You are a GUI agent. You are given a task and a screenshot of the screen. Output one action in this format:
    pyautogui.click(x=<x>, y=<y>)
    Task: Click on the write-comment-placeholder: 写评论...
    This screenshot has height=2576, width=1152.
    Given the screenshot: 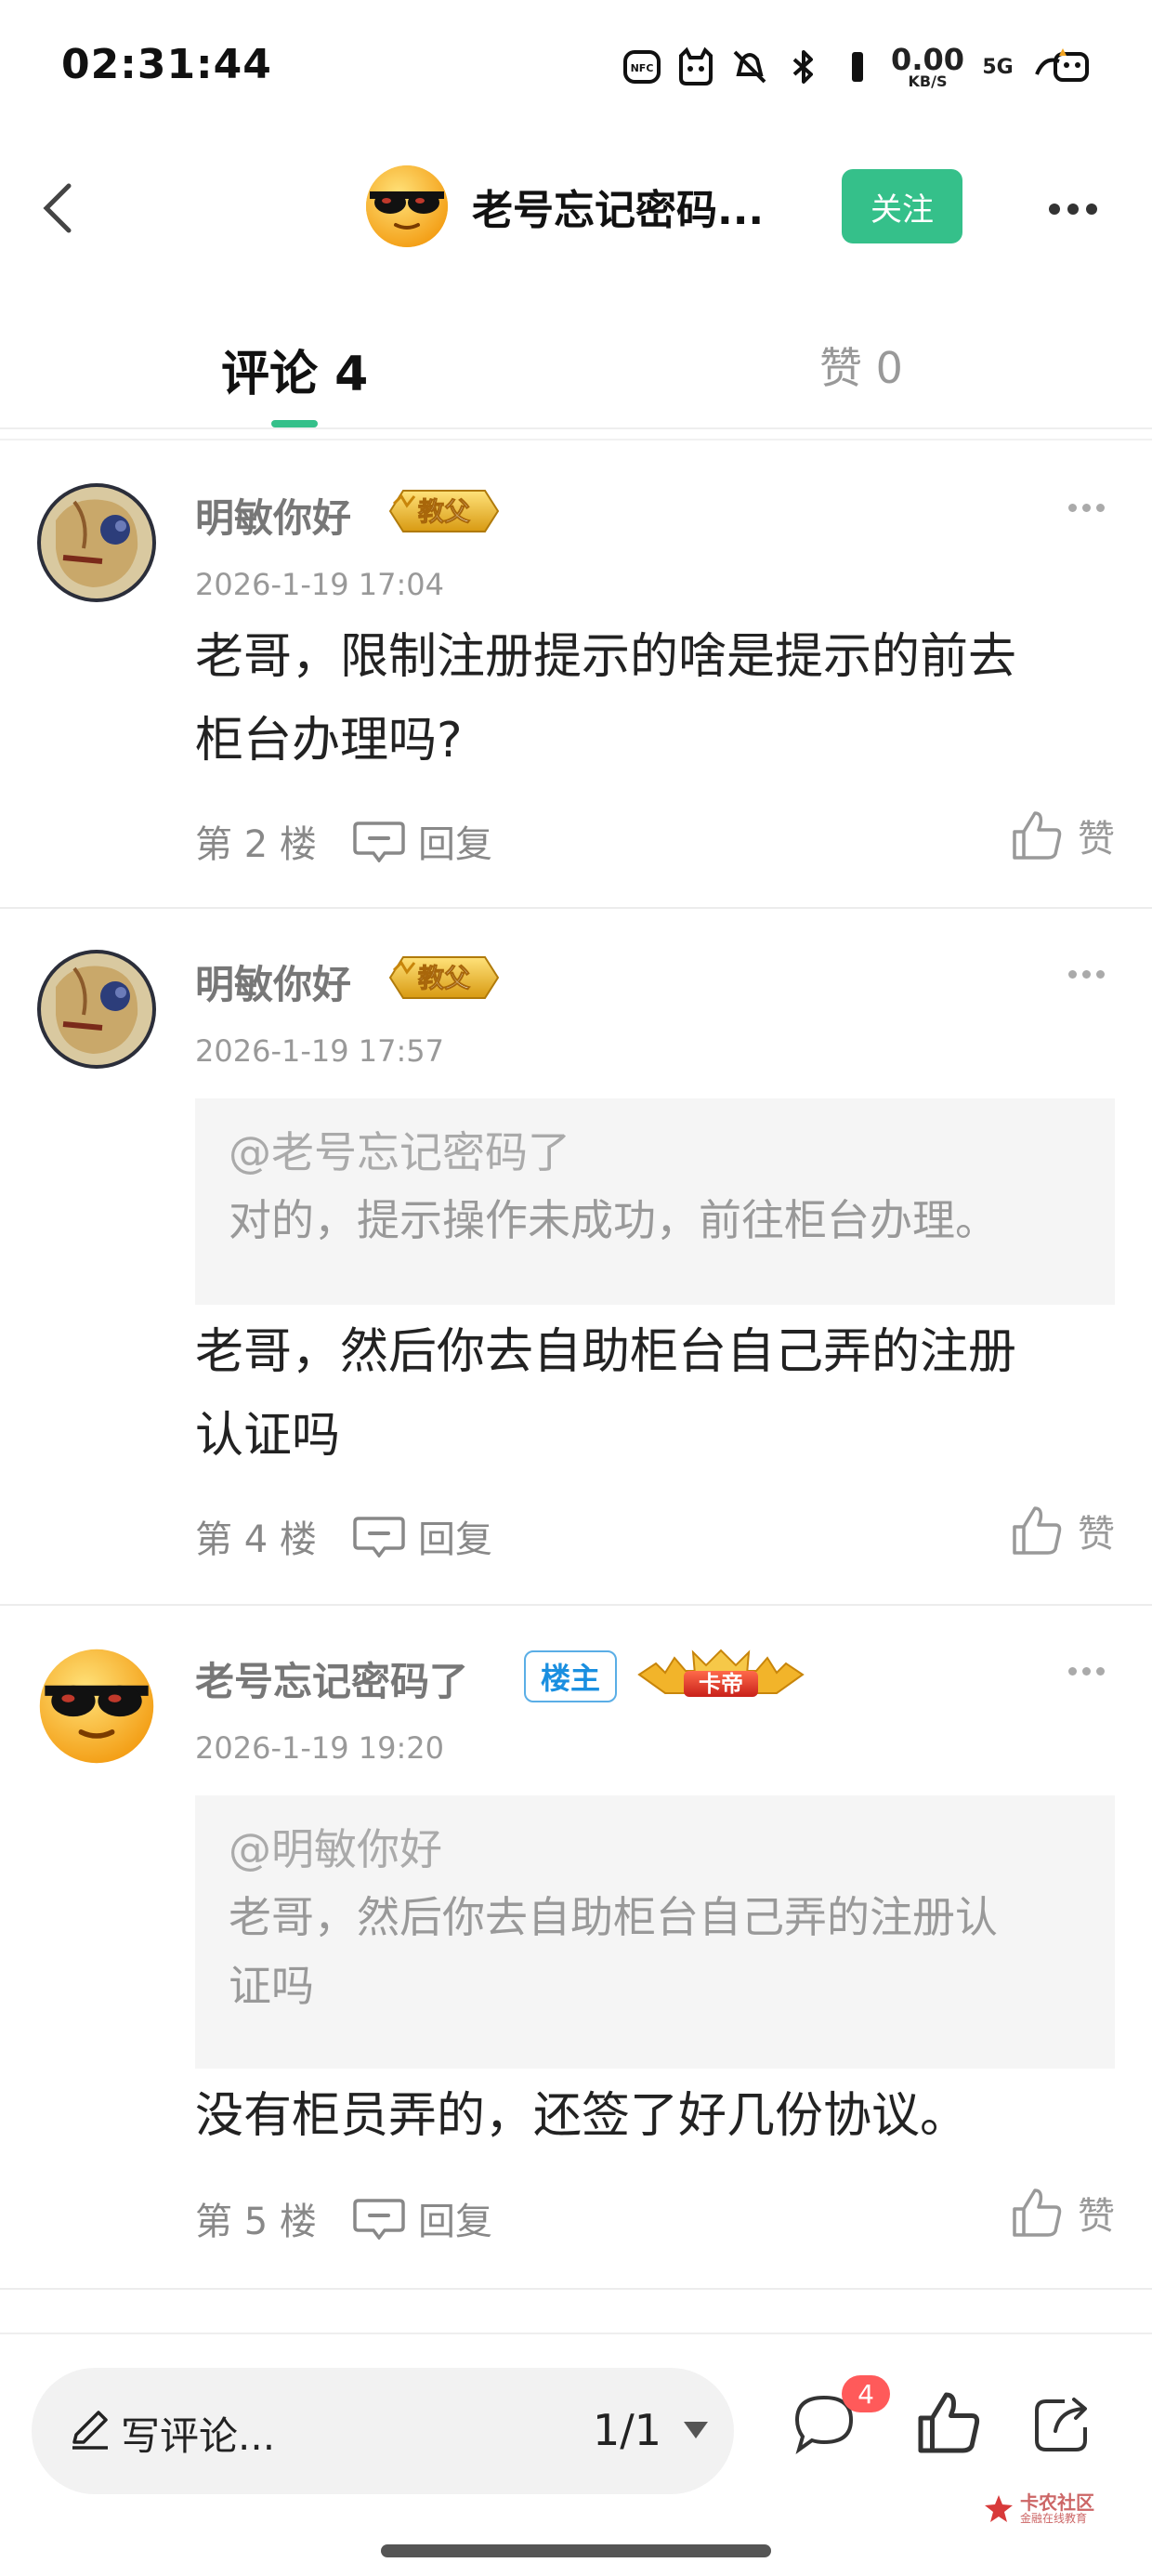 What is the action you would take?
    pyautogui.click(x=198, y=2436)
    